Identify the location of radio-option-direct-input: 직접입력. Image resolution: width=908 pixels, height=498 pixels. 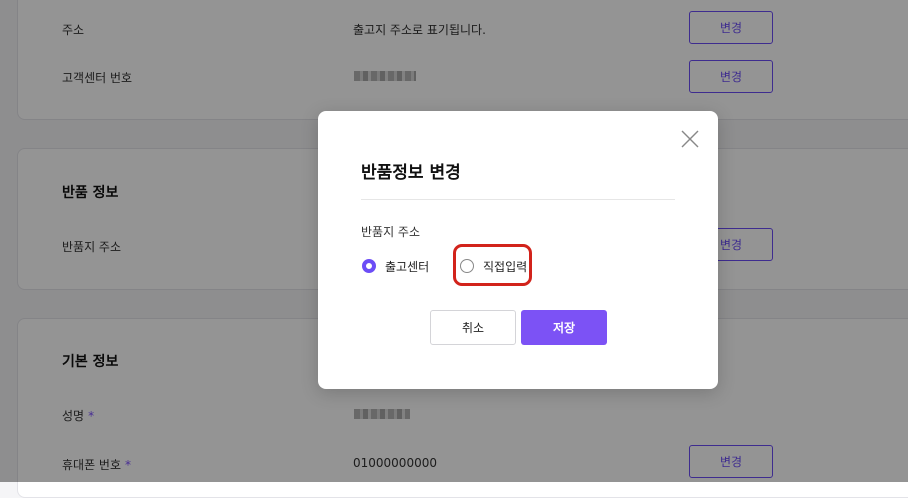
(493, 266).